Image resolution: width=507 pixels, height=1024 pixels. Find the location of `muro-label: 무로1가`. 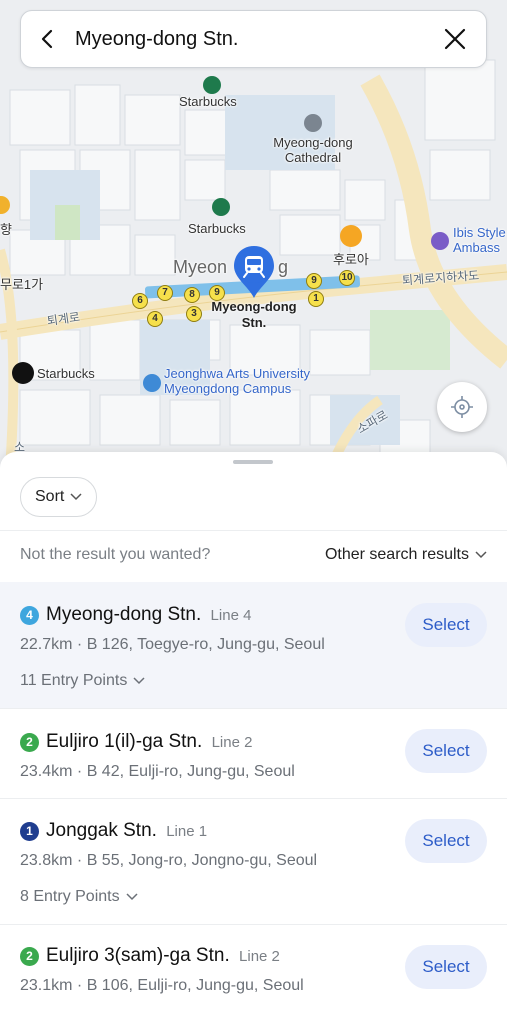

muro-label: 무로1가 is located at coordinates (22, 284).